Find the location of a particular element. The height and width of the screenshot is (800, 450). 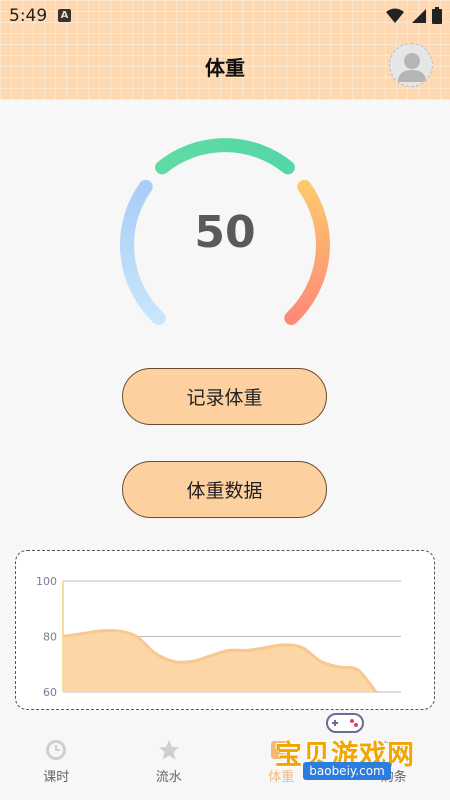

tab-flow: 流水 is located at coordinates (169, 756).